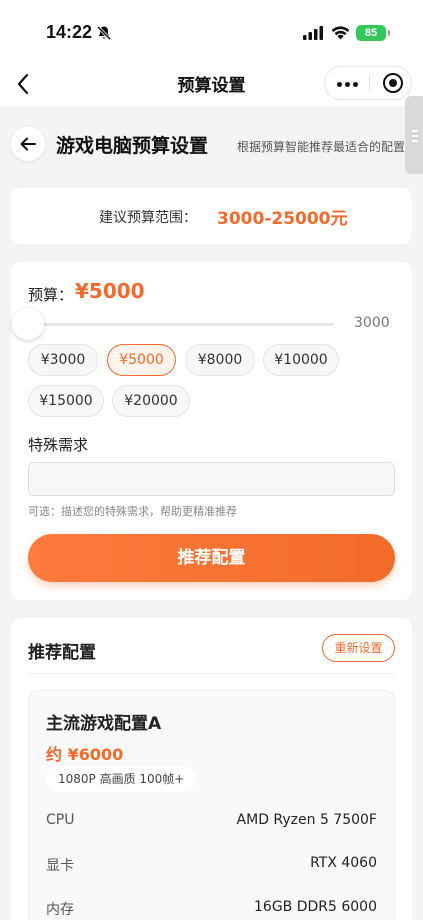 The width and height of the screenshot is (423, 920). Describe the element at coordinates (51, 295) in the screenshot. I see `budget-label: 预算：` at that location.